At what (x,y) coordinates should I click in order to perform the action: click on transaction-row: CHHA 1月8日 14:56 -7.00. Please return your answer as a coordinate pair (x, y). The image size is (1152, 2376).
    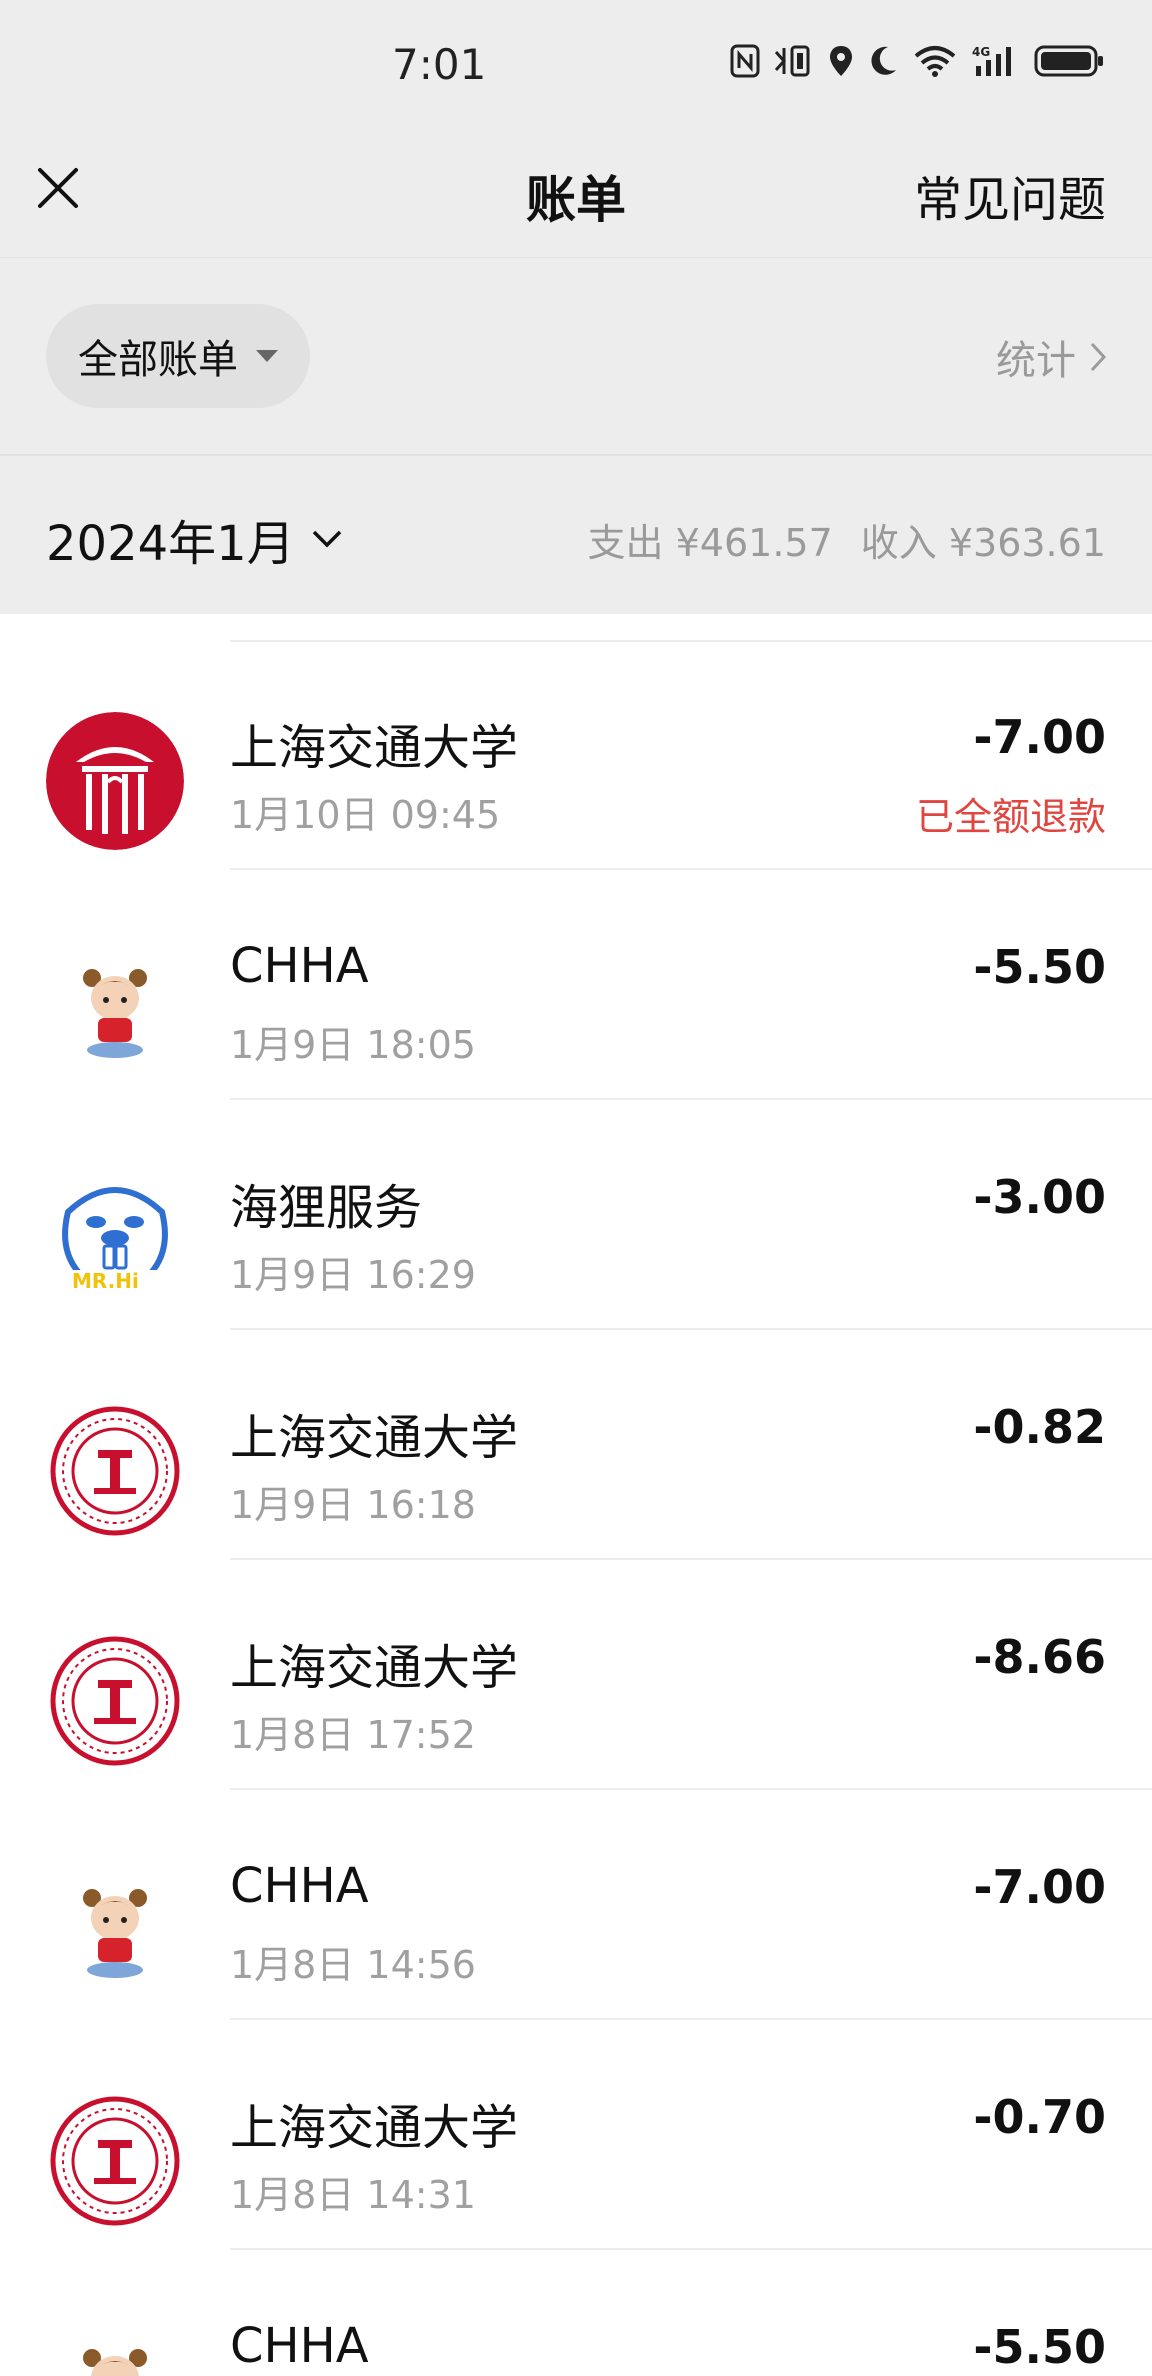
    Looking at the image, I should click on (576, 1905).